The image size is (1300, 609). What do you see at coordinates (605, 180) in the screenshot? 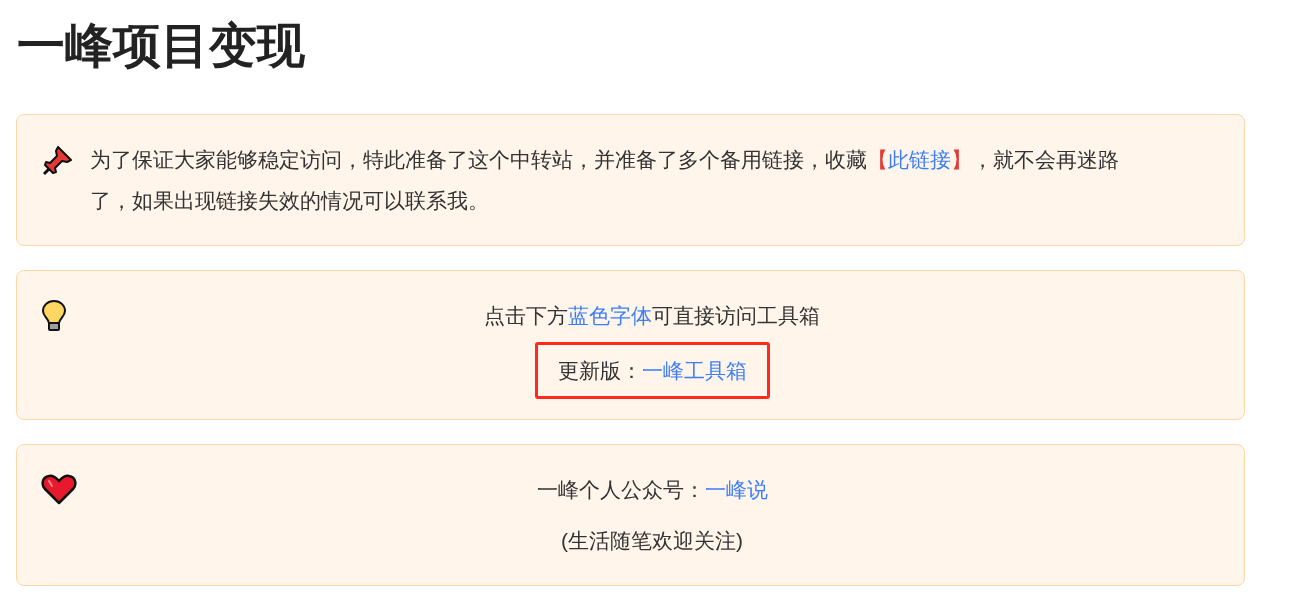
I see `notice-text: 为了保证大家能够稳定访问，特此准备了这个中转站，并准备了多个备用链接，收藏【此链接】，就不会再迷路了，如果出现链接失效的情况可以联系我。` at bounding box center [605, 180].